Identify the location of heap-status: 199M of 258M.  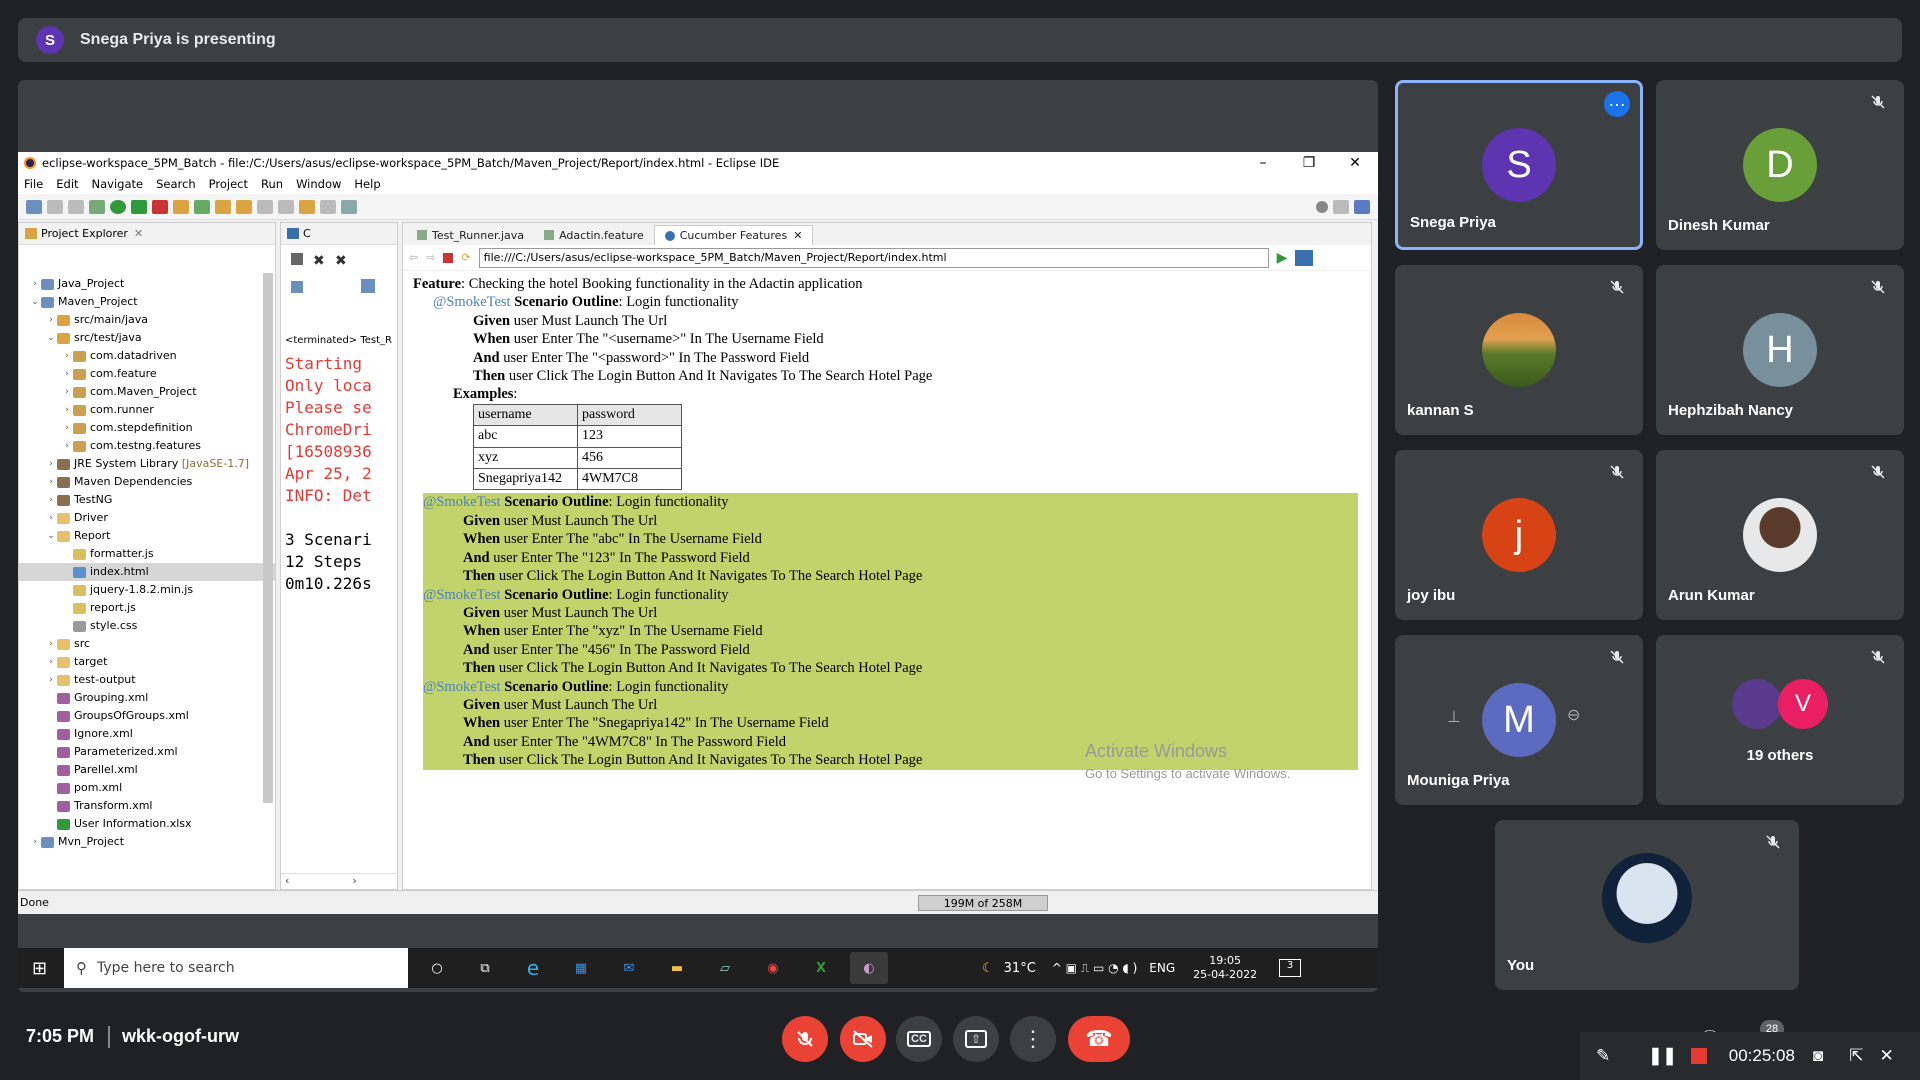
(983, 902).